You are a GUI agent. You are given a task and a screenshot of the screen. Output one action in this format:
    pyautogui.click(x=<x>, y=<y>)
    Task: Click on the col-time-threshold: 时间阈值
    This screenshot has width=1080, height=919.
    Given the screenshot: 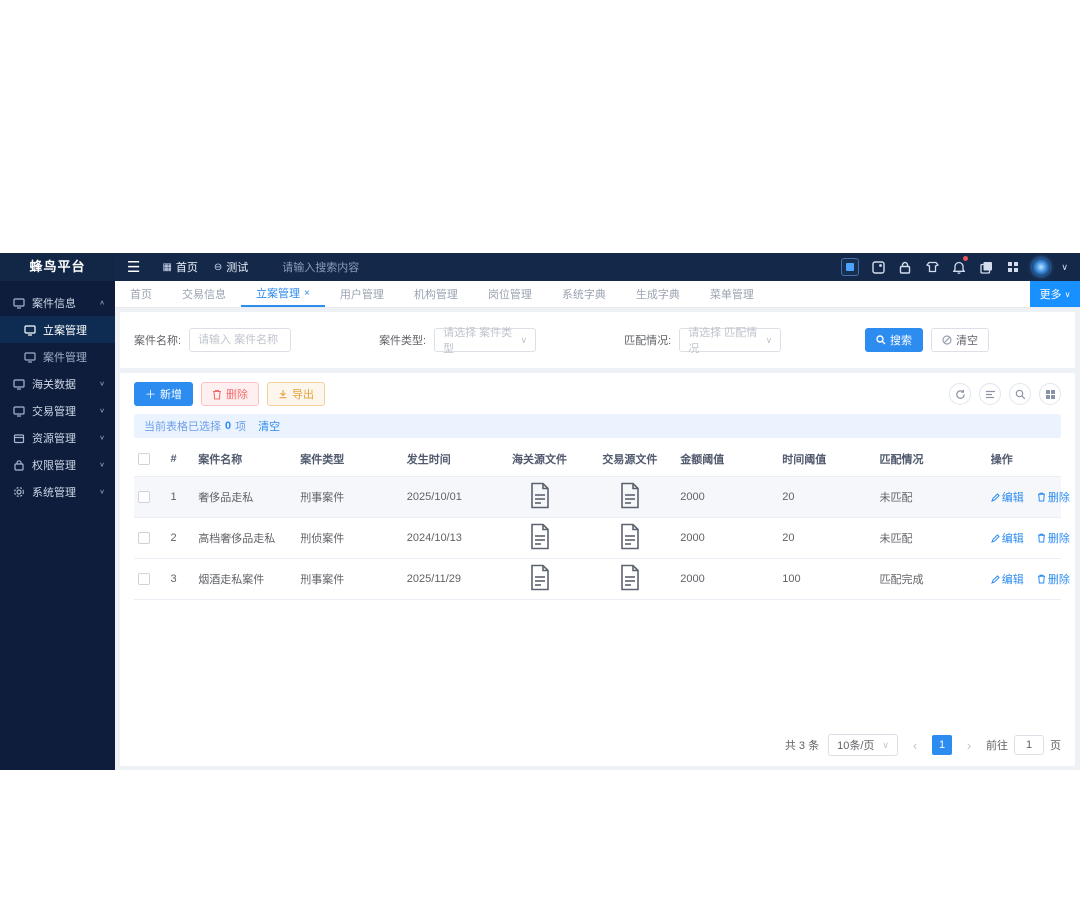 What is the action you would take?
    pyautogui.click(x=827, y=459)
    